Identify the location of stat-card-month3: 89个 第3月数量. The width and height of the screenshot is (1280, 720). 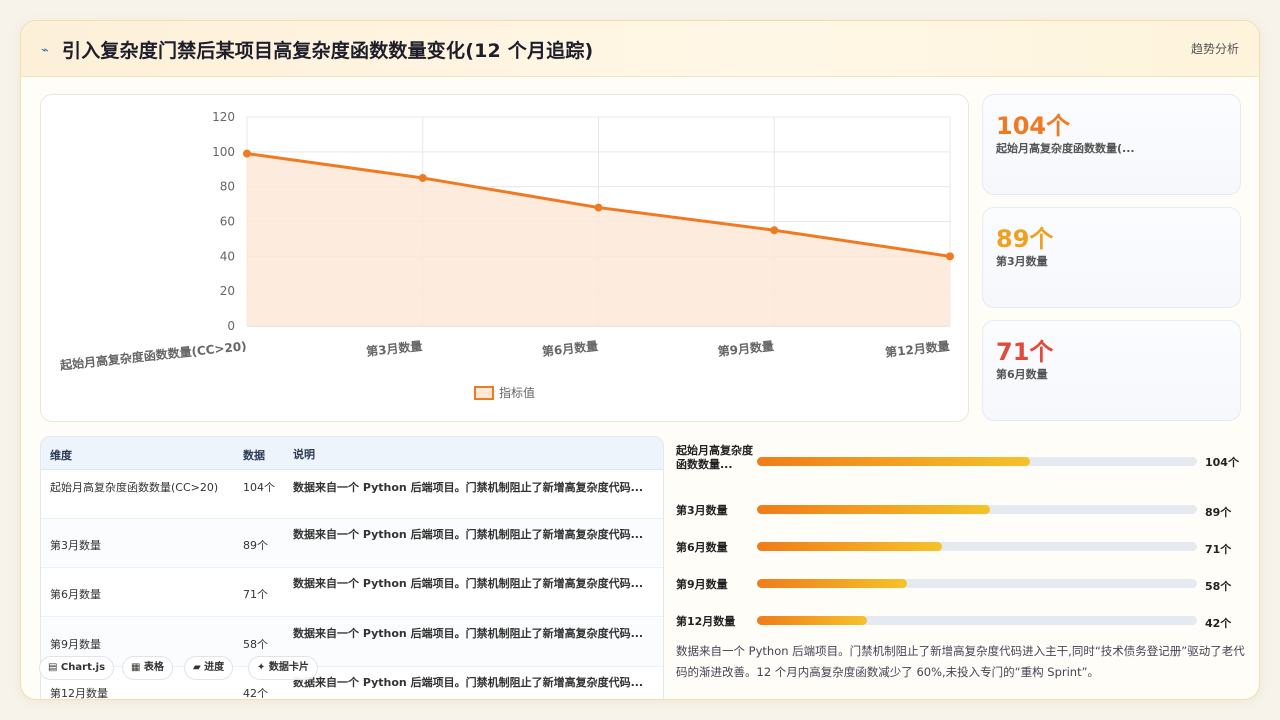
(1111, 257).